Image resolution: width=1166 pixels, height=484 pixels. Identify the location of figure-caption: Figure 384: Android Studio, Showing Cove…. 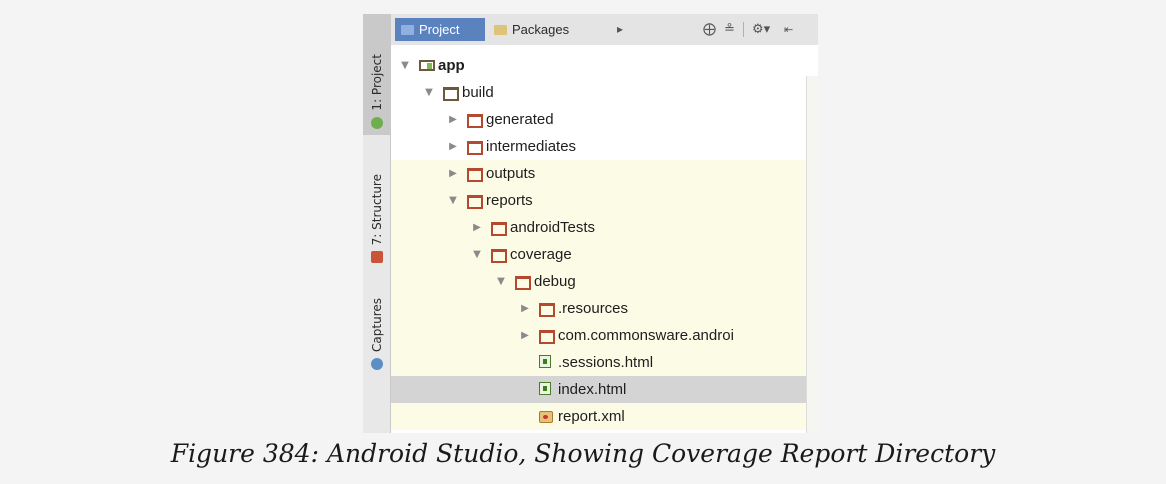
(583, 453).